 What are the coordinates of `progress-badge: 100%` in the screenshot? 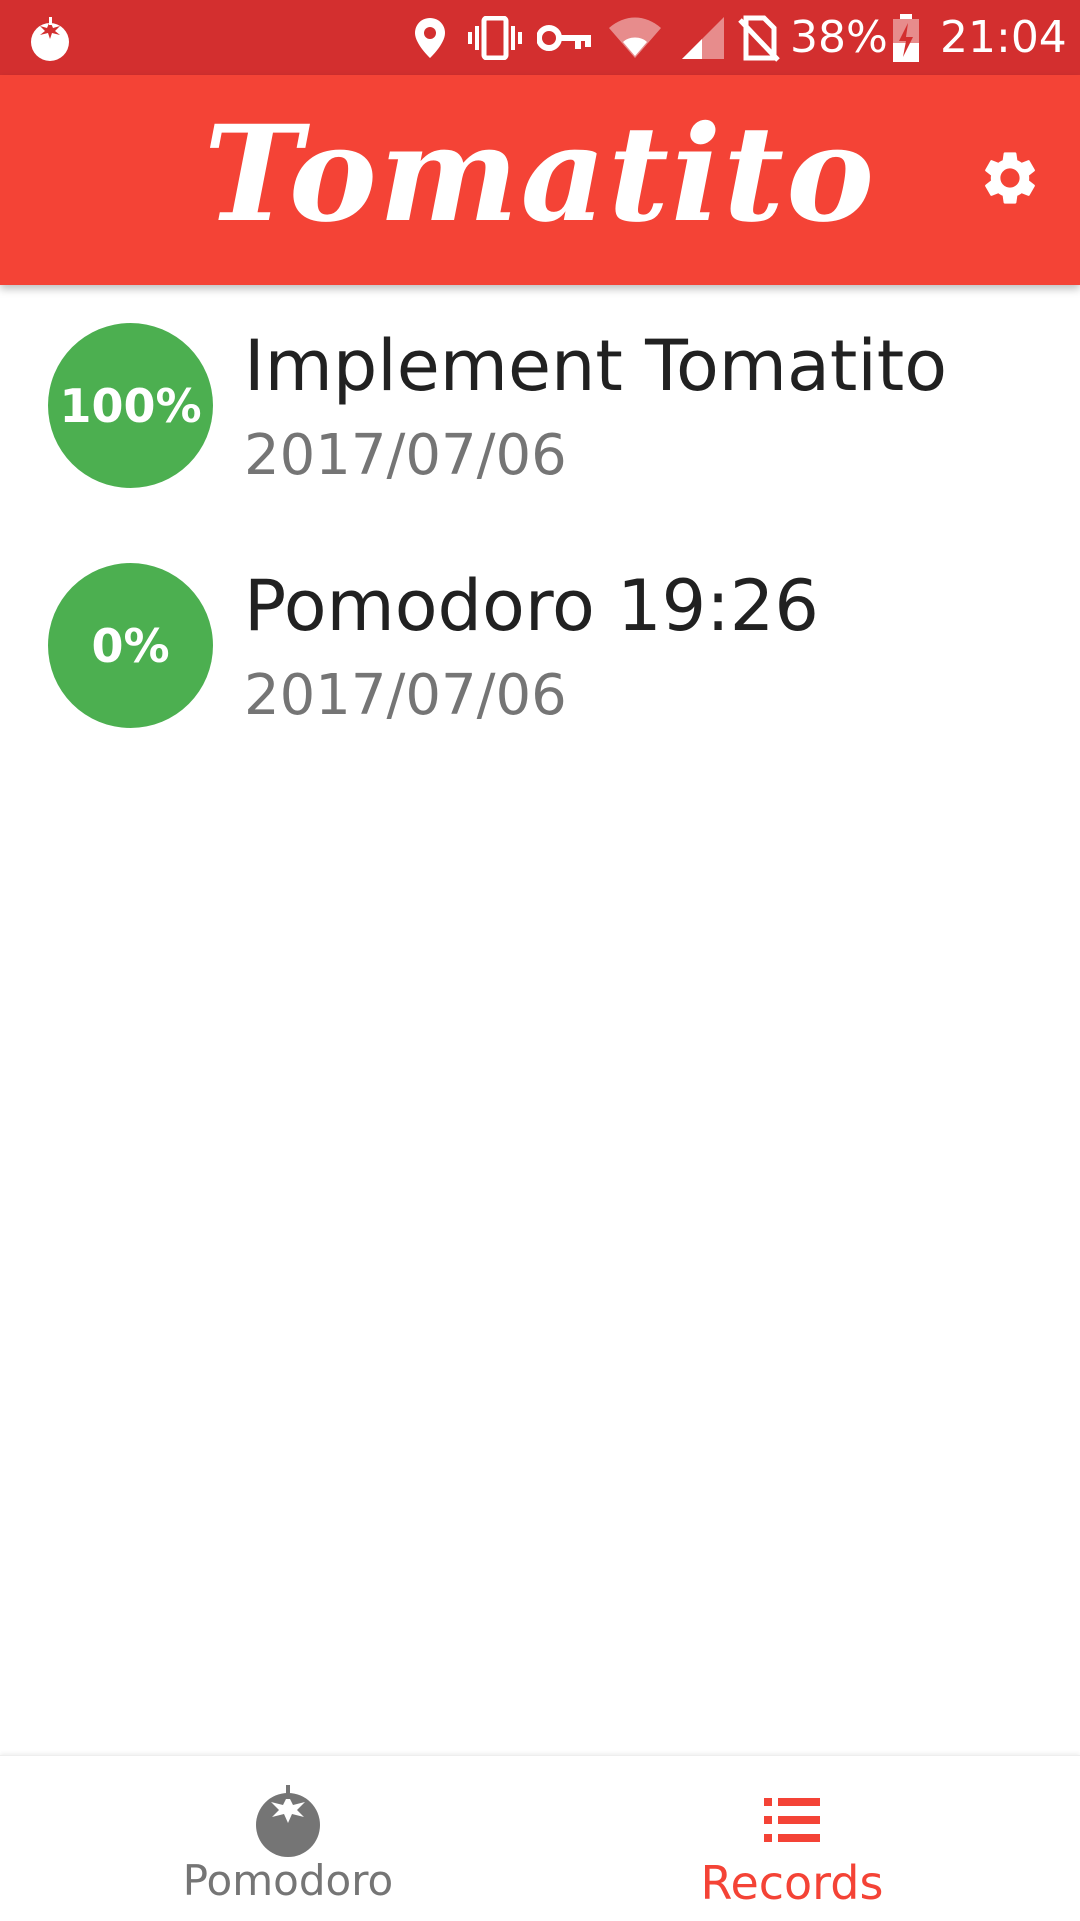 It's located at (130, 405).